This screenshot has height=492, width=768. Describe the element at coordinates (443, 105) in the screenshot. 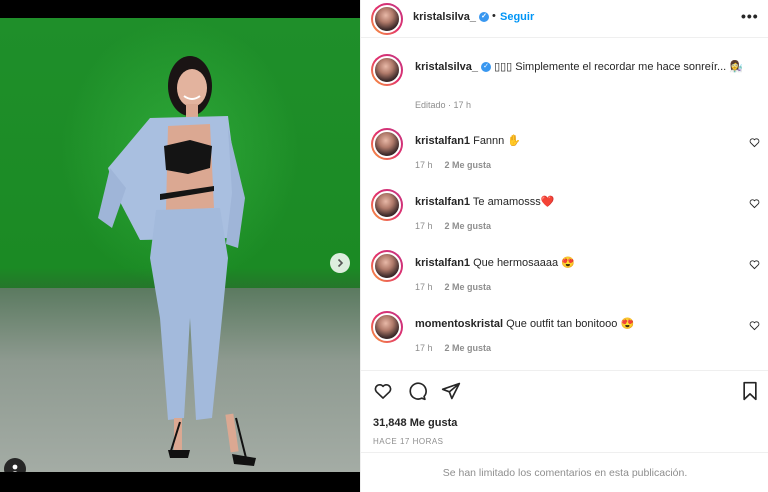

I see `caption-meta: Editado · 17 h` at that location.